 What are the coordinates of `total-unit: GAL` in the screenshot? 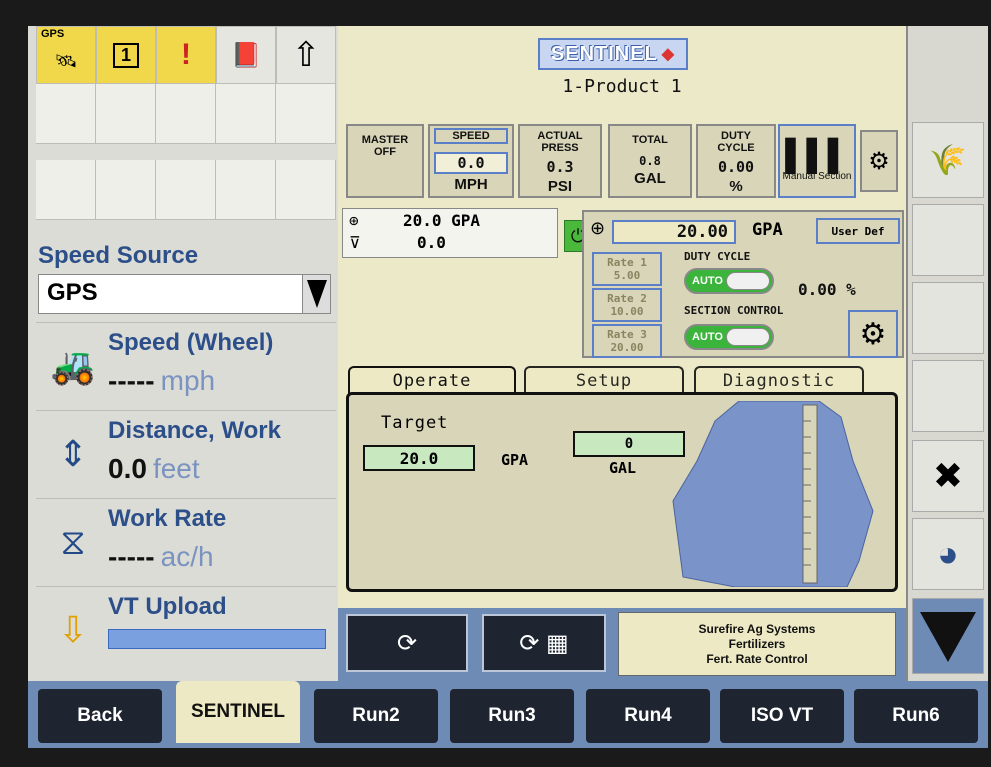 It's located at (650, 178).